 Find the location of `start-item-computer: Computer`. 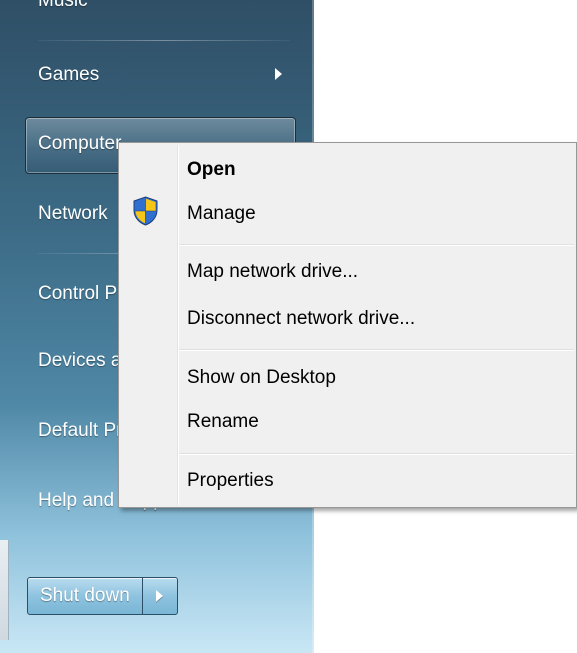

start-item-computer: Computer is located at coordinates (79, 144).